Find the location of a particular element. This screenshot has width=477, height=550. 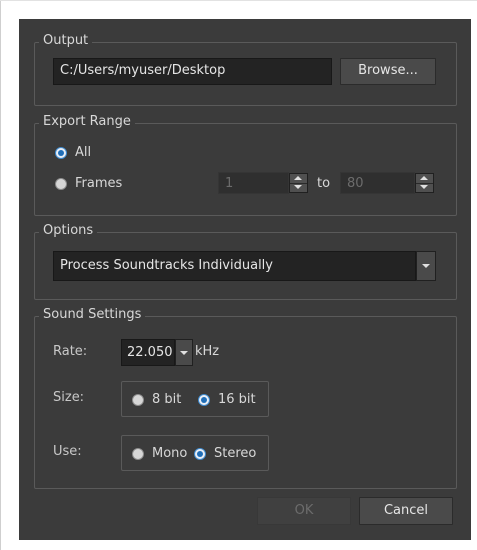

size-label: Size: is located at coordinates (69, 397).